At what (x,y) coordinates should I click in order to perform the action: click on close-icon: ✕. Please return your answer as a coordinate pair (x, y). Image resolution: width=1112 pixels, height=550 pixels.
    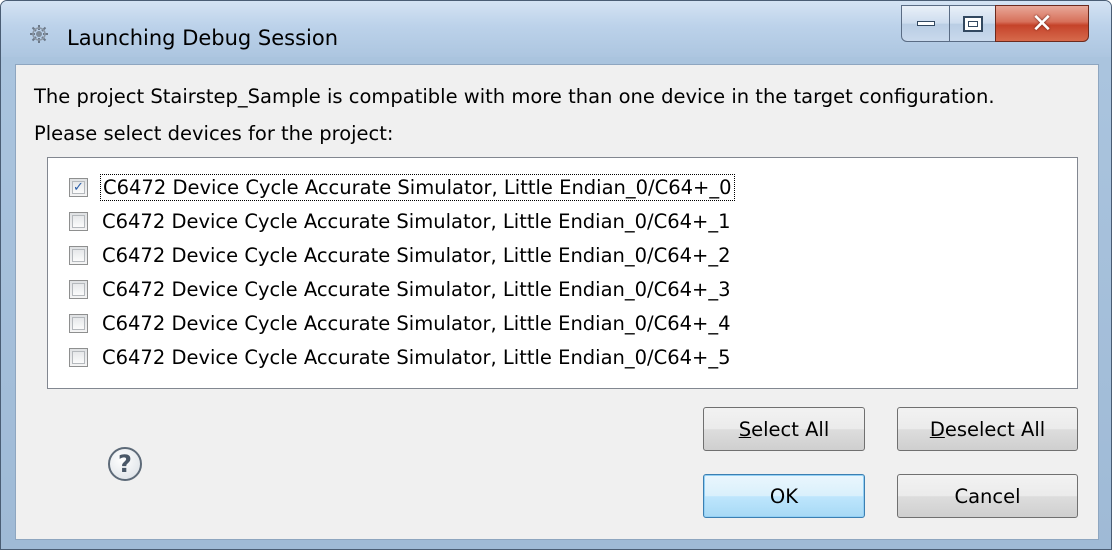
    Looking at the image, I should click on (1042, 23).